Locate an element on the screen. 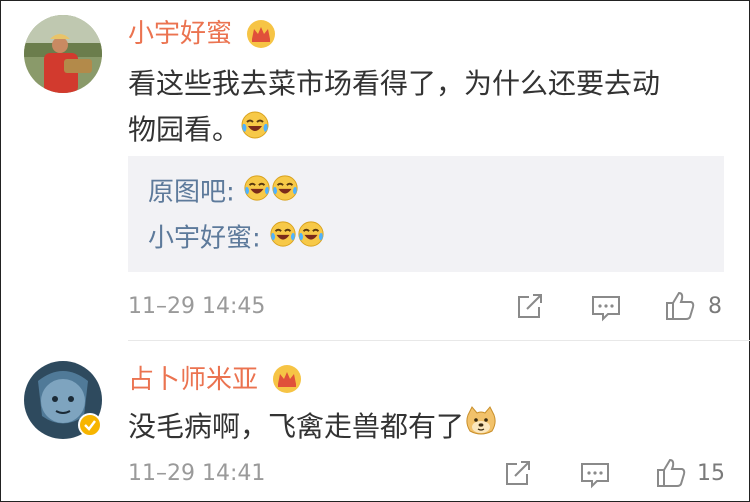  comment-text: 没毛病啊，飞禽走兽都有了 is located at coordinates (423, 427).